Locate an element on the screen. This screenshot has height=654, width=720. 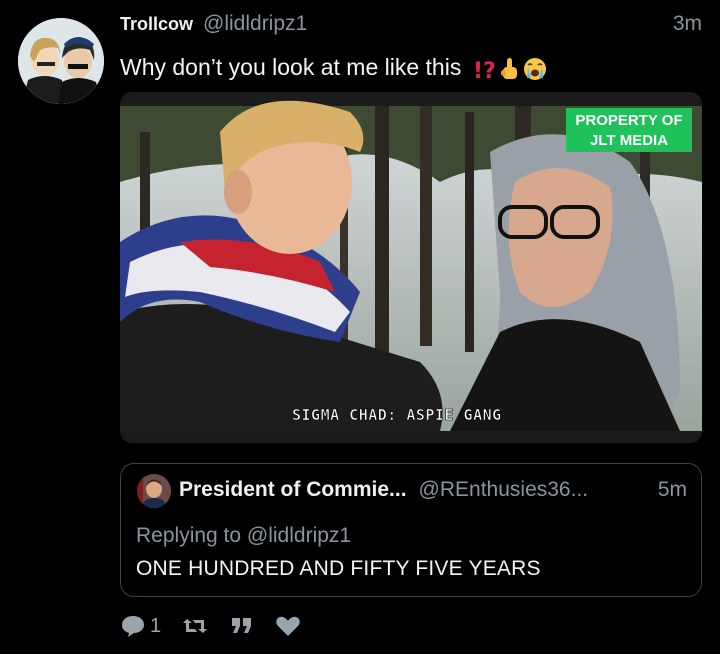
tweet-emojis: !? is located at coordinates (510, 69).